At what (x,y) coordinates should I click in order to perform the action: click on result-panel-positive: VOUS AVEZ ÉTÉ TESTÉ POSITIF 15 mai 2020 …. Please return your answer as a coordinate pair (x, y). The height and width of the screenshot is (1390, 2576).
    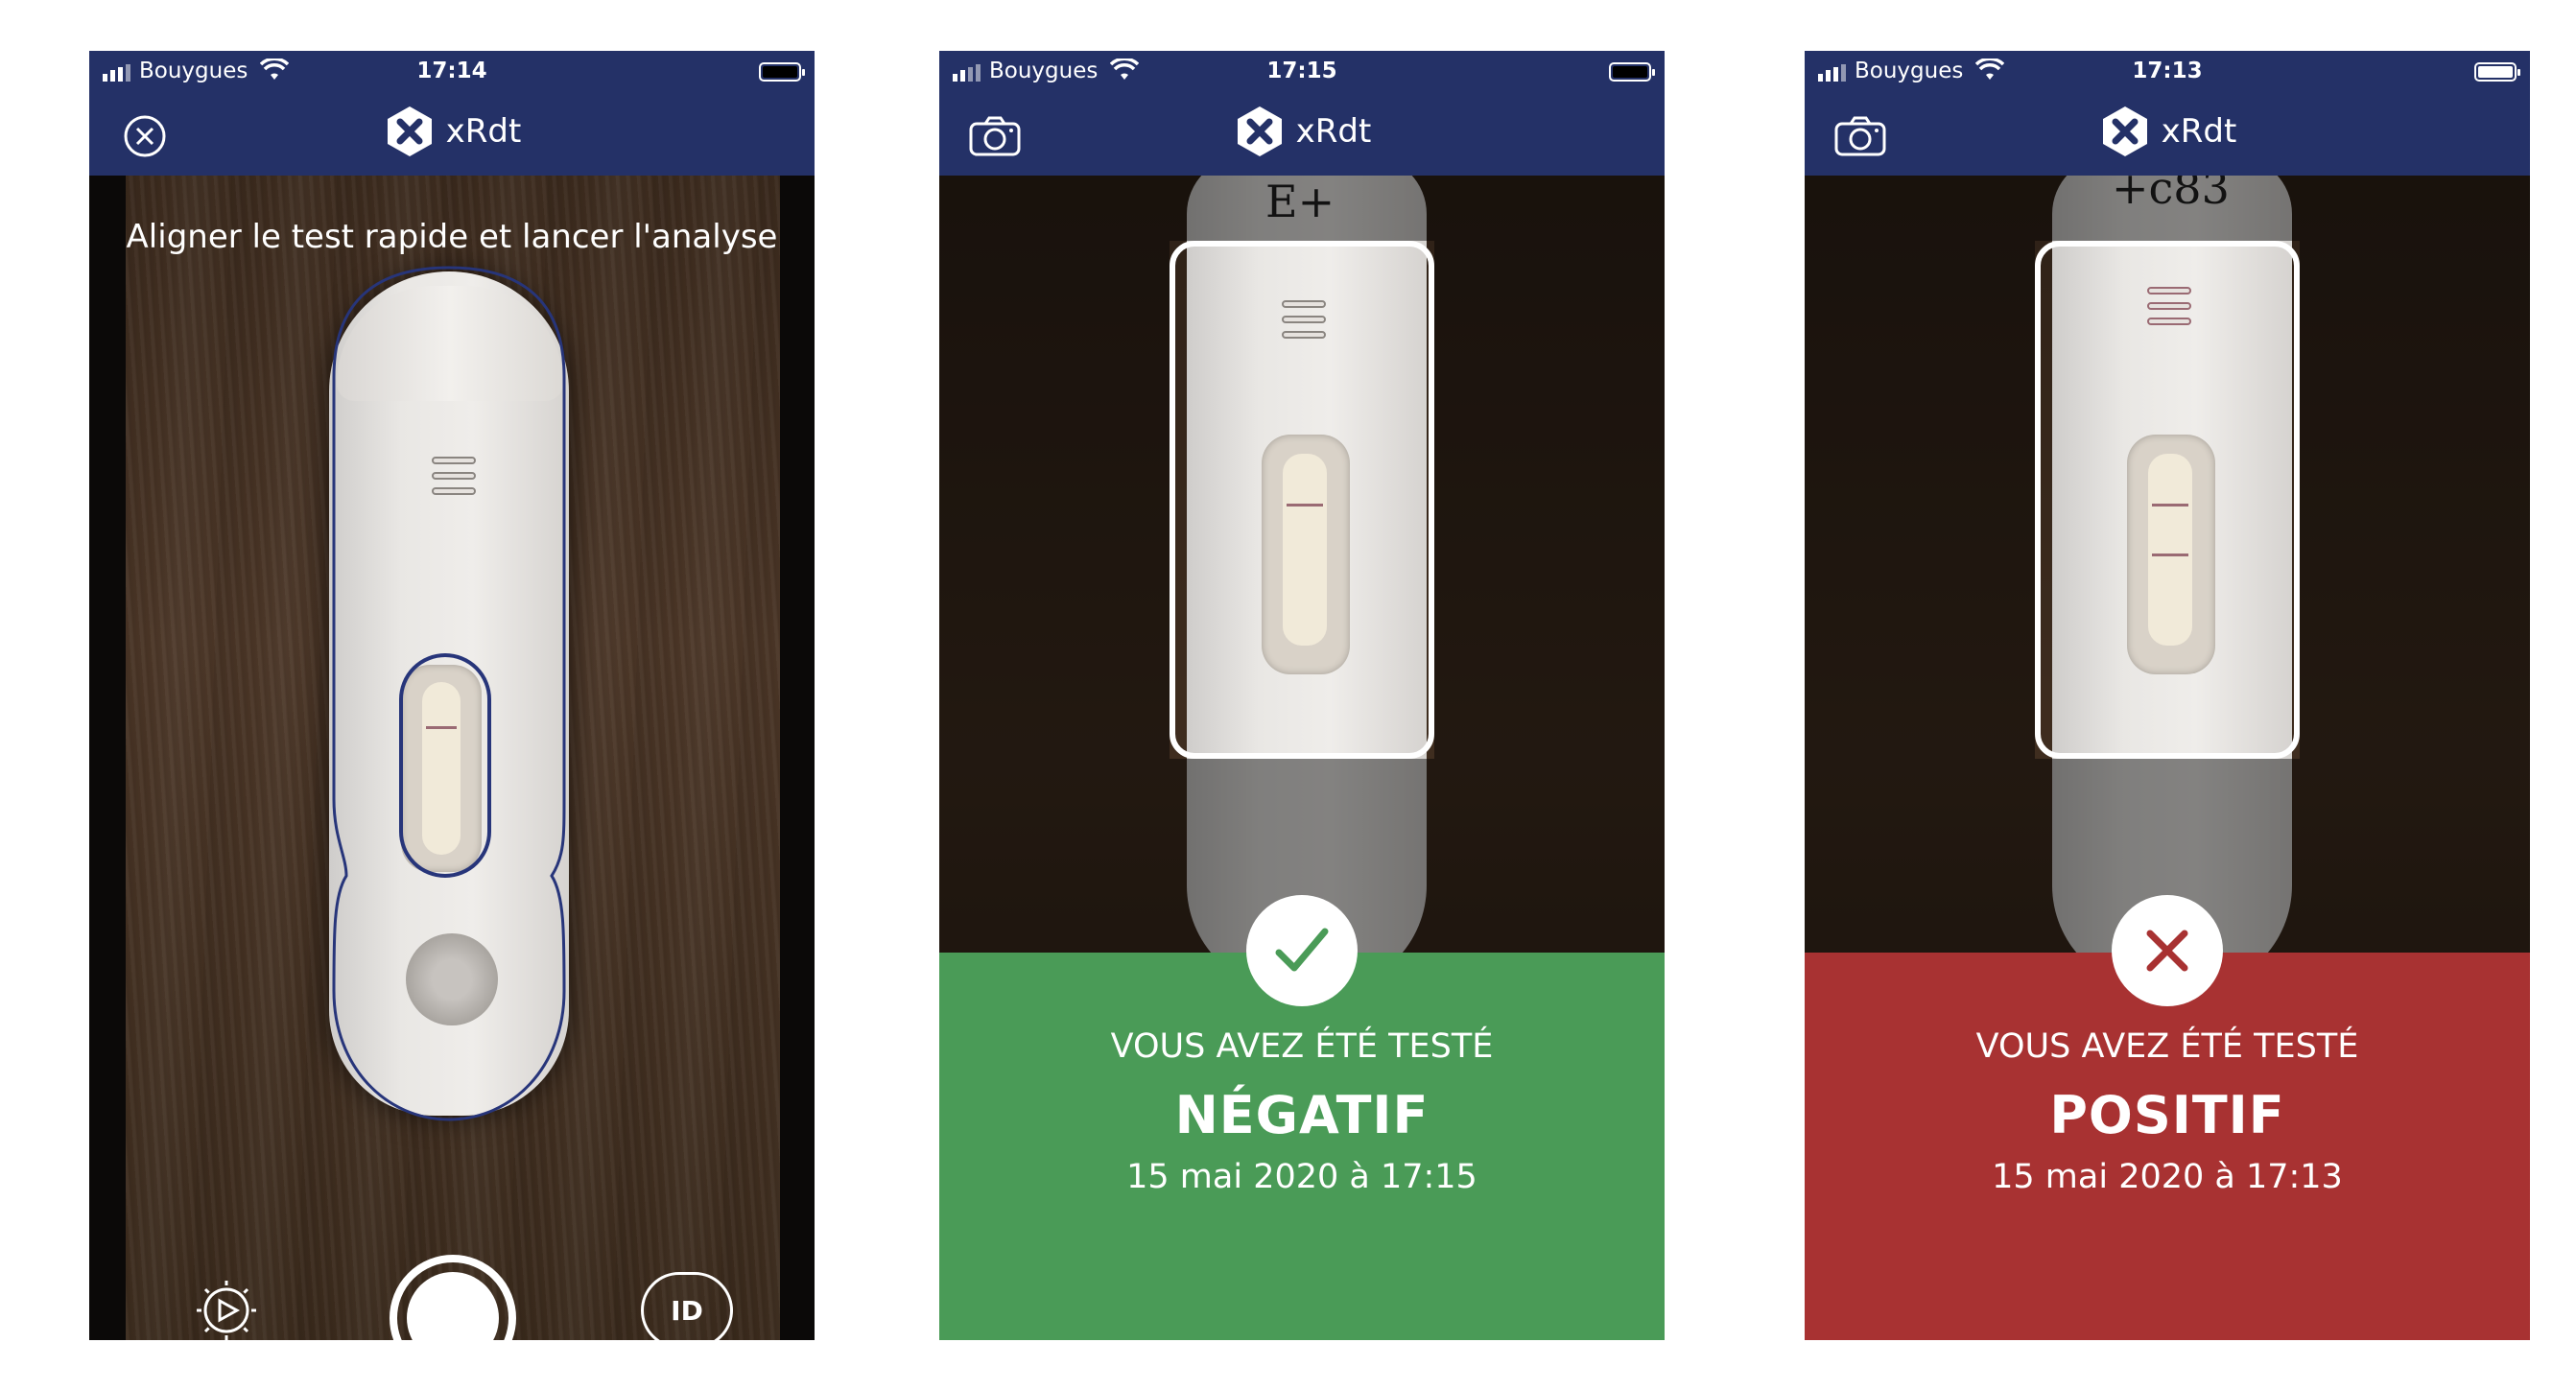
    Looking at the image, I should click on (2167, 1117).